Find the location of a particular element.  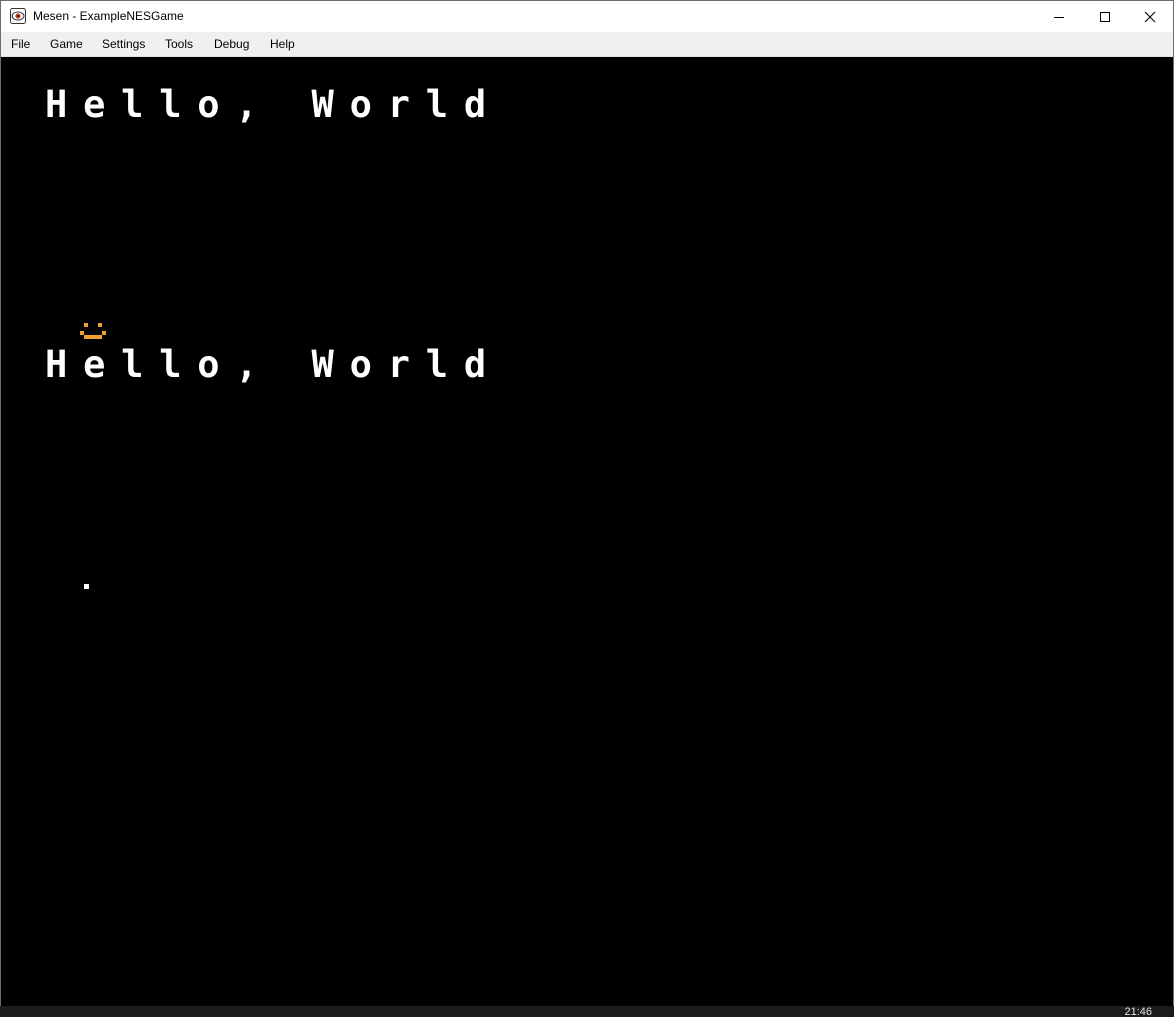

mesen-app-icon is located at coordinates (18, 16).